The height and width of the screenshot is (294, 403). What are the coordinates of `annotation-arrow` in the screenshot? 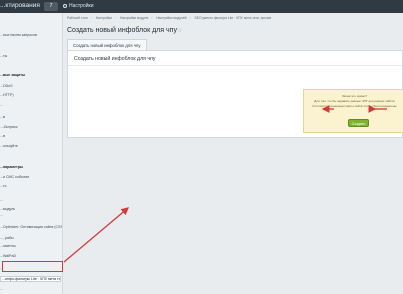 It's located at (96, 235).